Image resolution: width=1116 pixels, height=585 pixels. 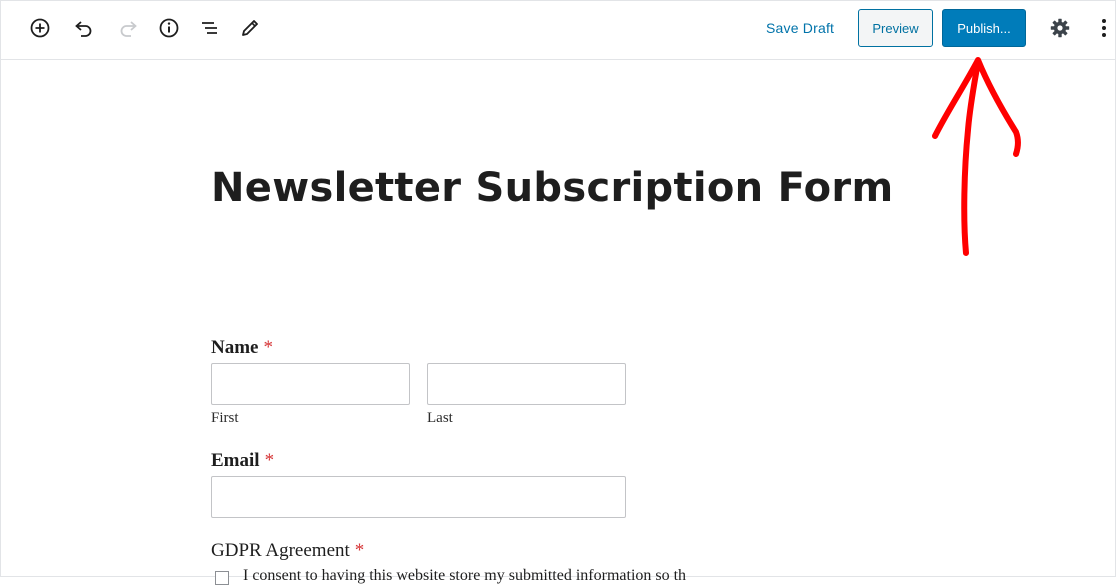 I want to click on name-field-label: Name *, so click(x=242, y=348).